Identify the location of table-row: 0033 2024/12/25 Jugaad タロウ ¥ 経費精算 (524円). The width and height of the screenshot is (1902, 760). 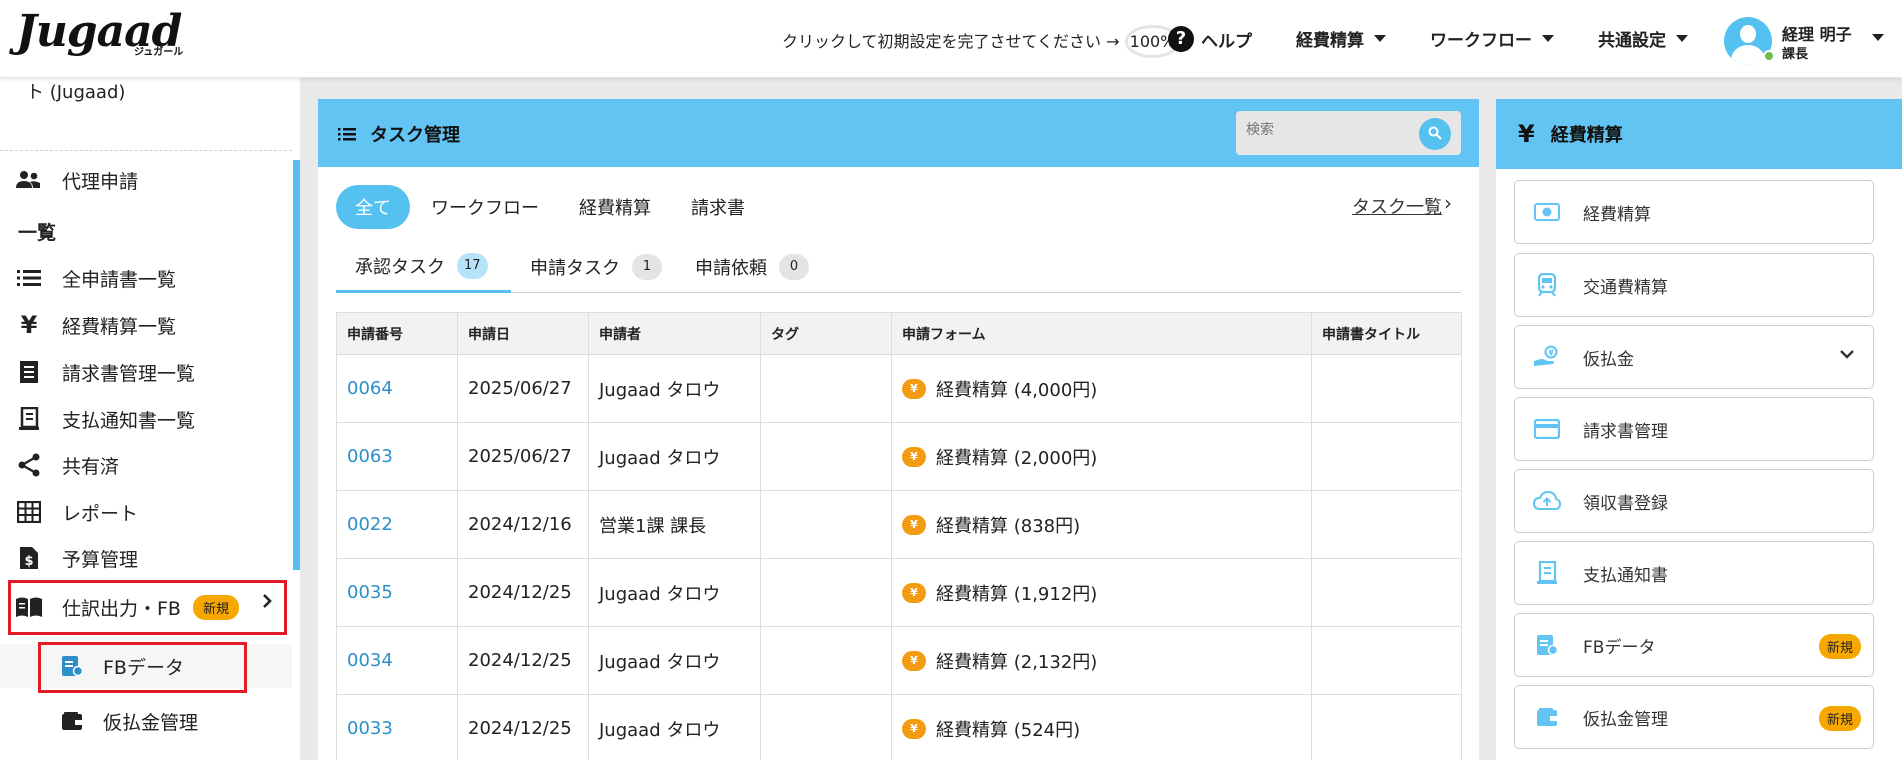
(899, 727).